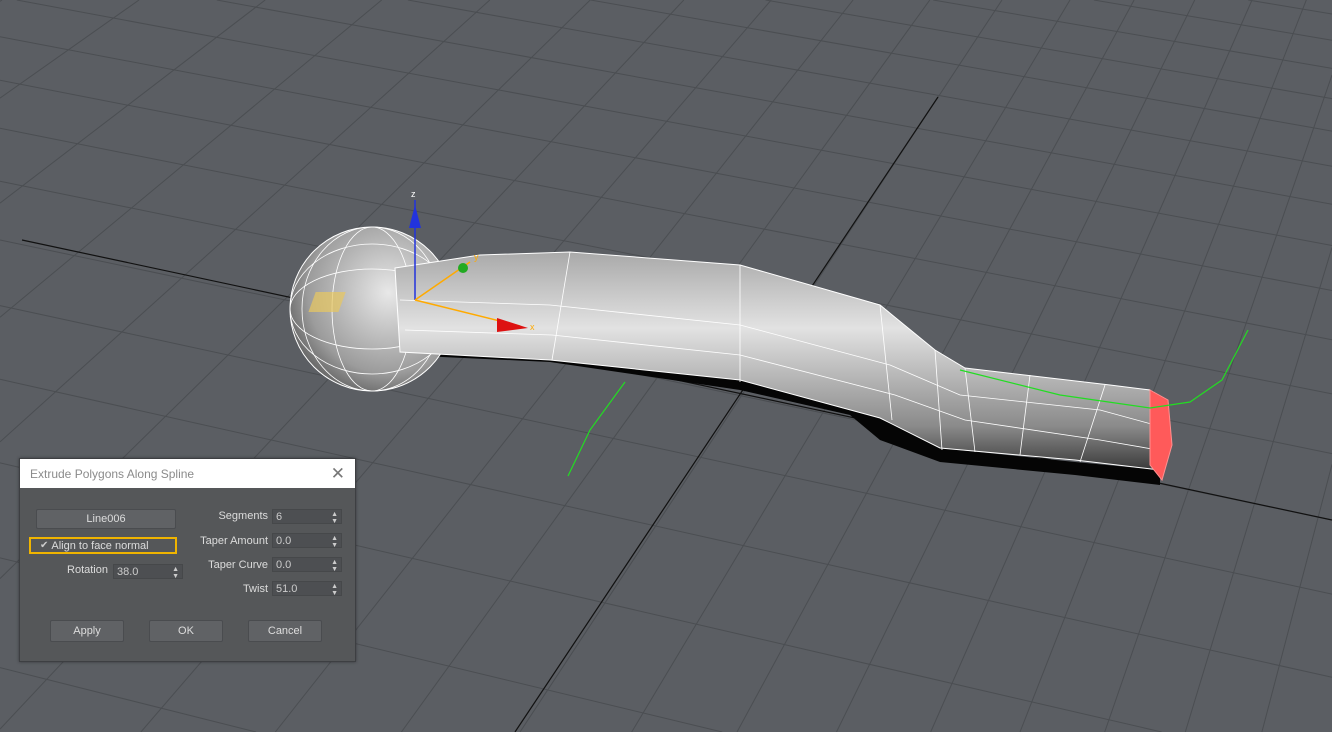 This screenshot has width=1332, height=732. Describe the element at coordinates (413, 194) in the screenshot. I see `gizmo-z-label: z` at that location.